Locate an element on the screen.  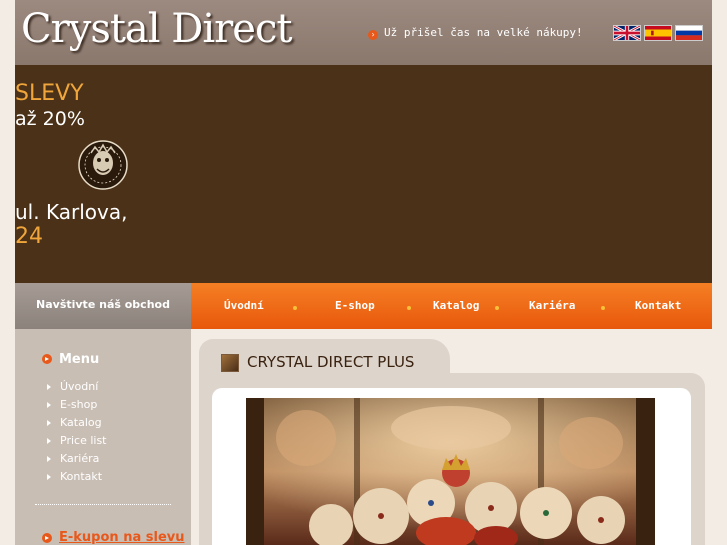
topnav-item-uvodni: Úvodní is located at coordinates (244, 305).